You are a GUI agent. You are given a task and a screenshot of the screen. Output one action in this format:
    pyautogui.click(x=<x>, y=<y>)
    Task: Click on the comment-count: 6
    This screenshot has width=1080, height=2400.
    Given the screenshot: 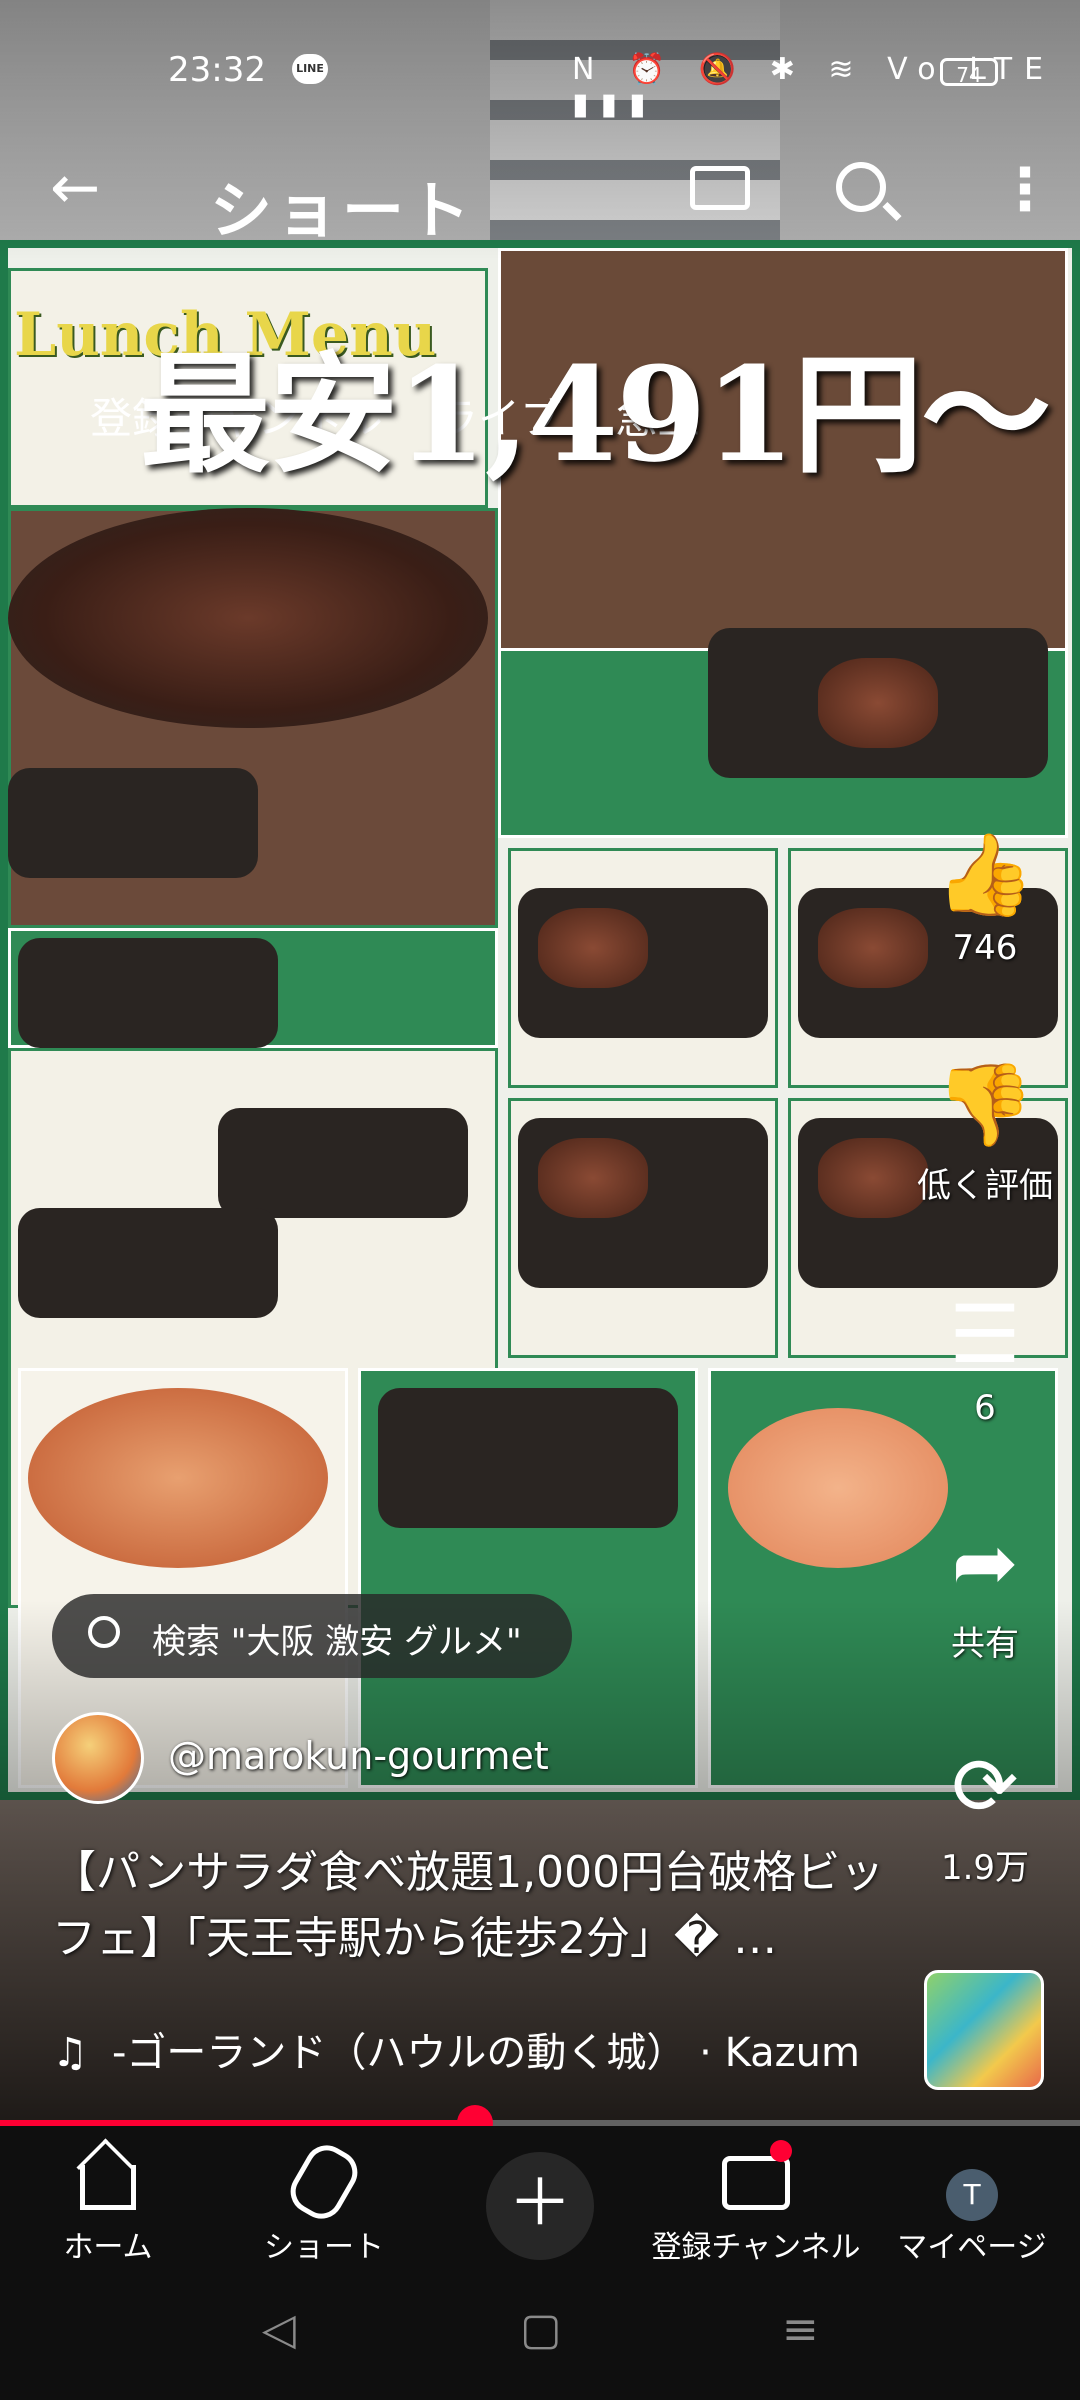 What is the action you would take?
    pyautogui.click(x=985, y=1408)
    